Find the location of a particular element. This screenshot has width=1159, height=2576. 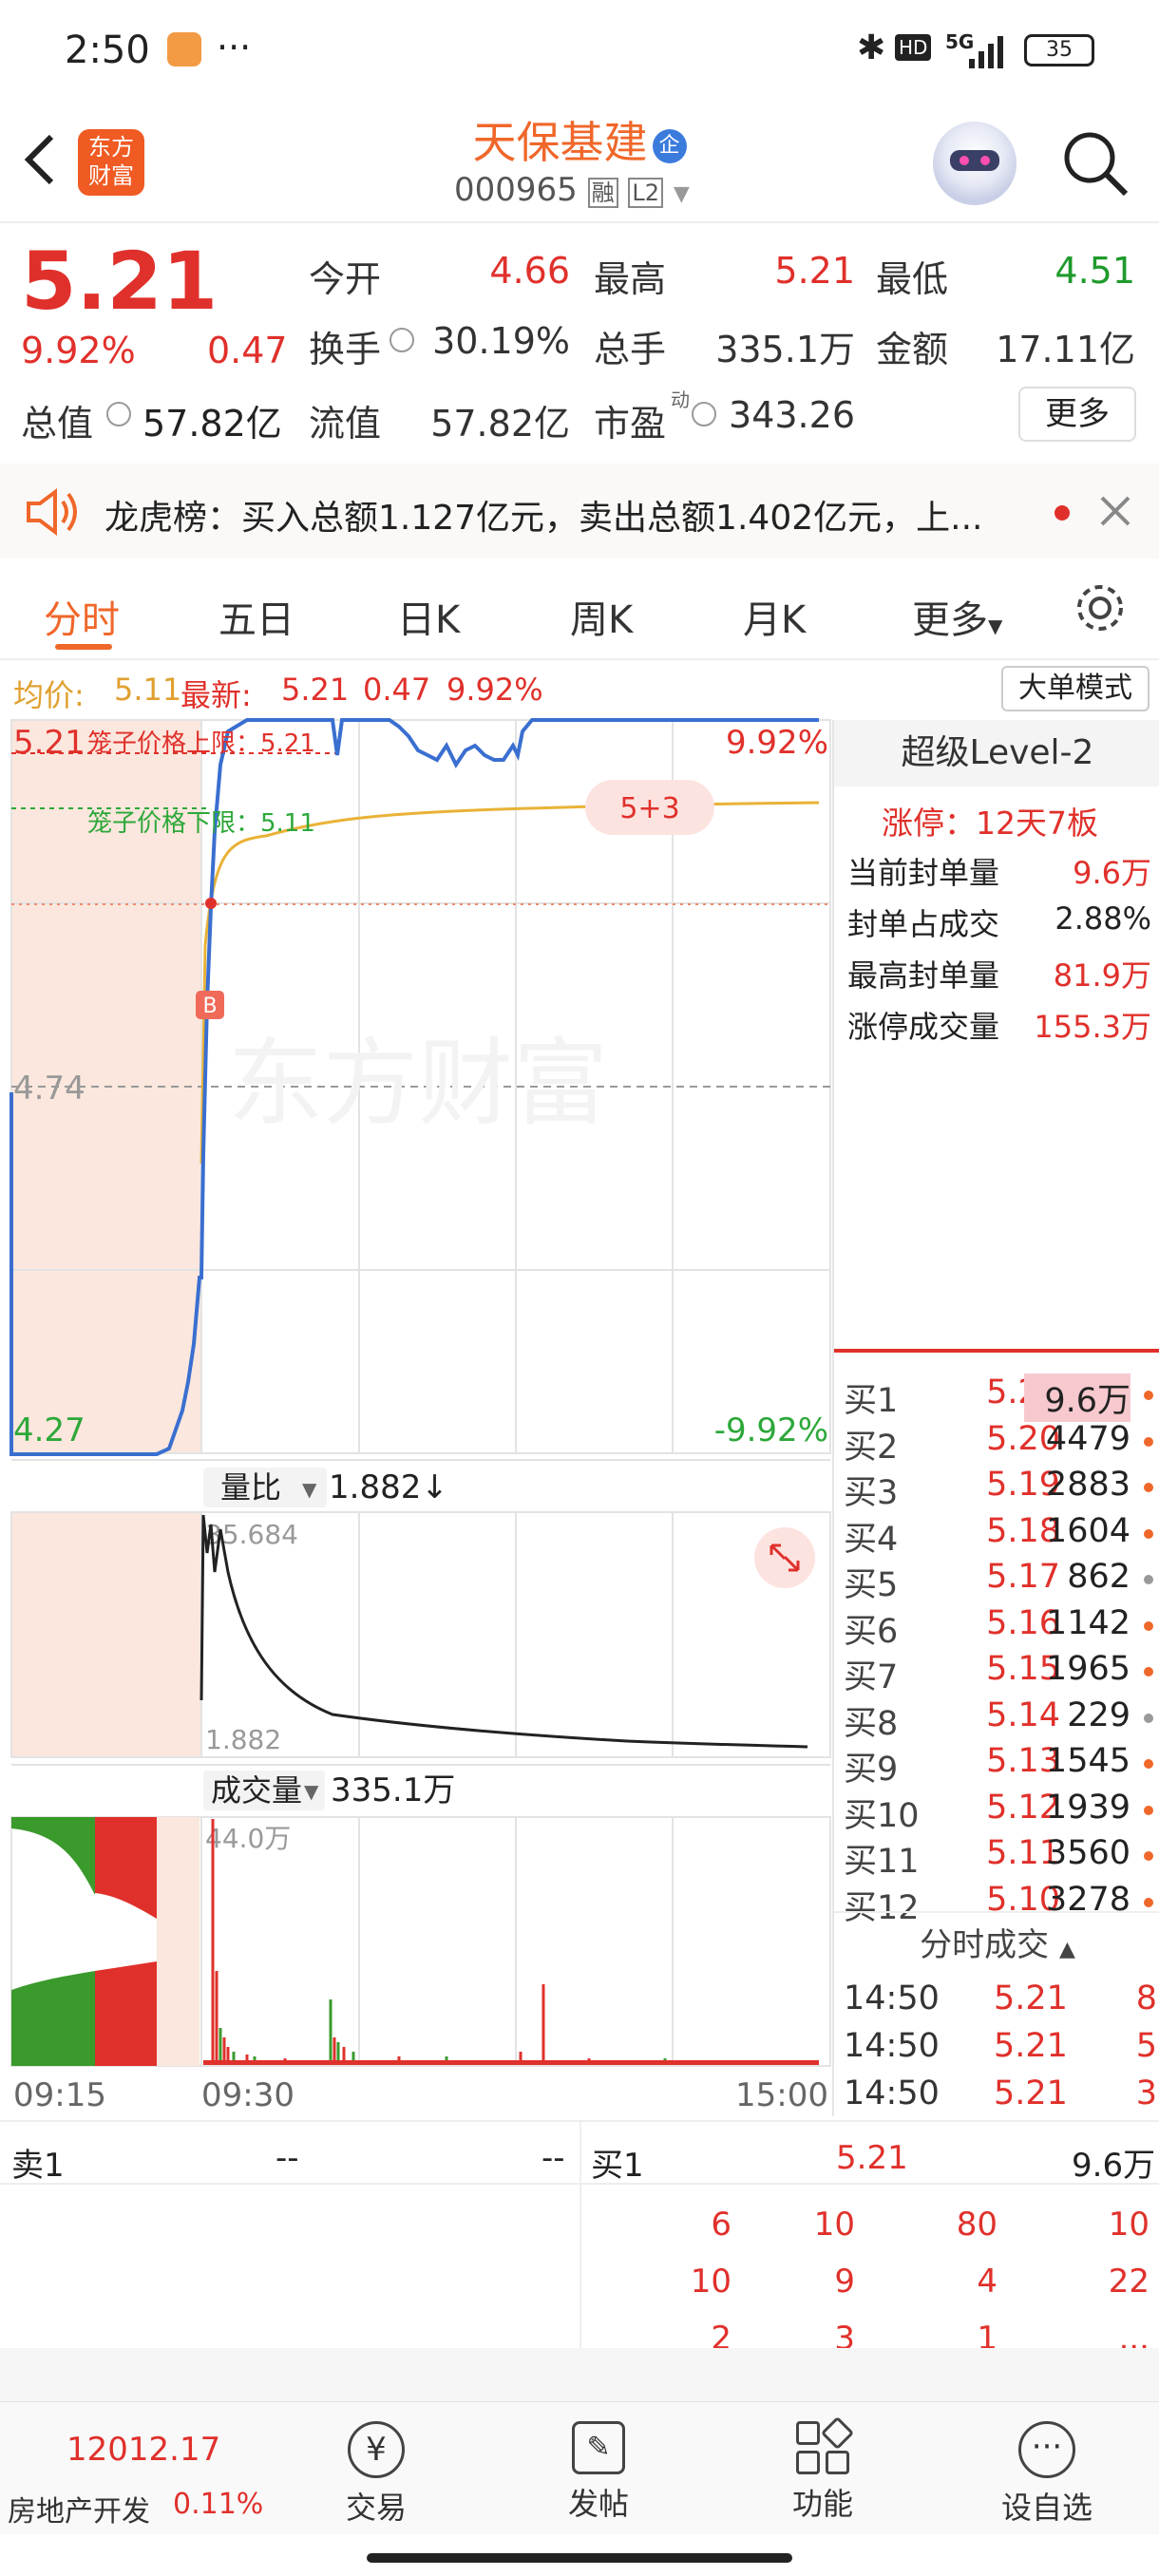

home-indicator is located at coordinates (579, 2558).